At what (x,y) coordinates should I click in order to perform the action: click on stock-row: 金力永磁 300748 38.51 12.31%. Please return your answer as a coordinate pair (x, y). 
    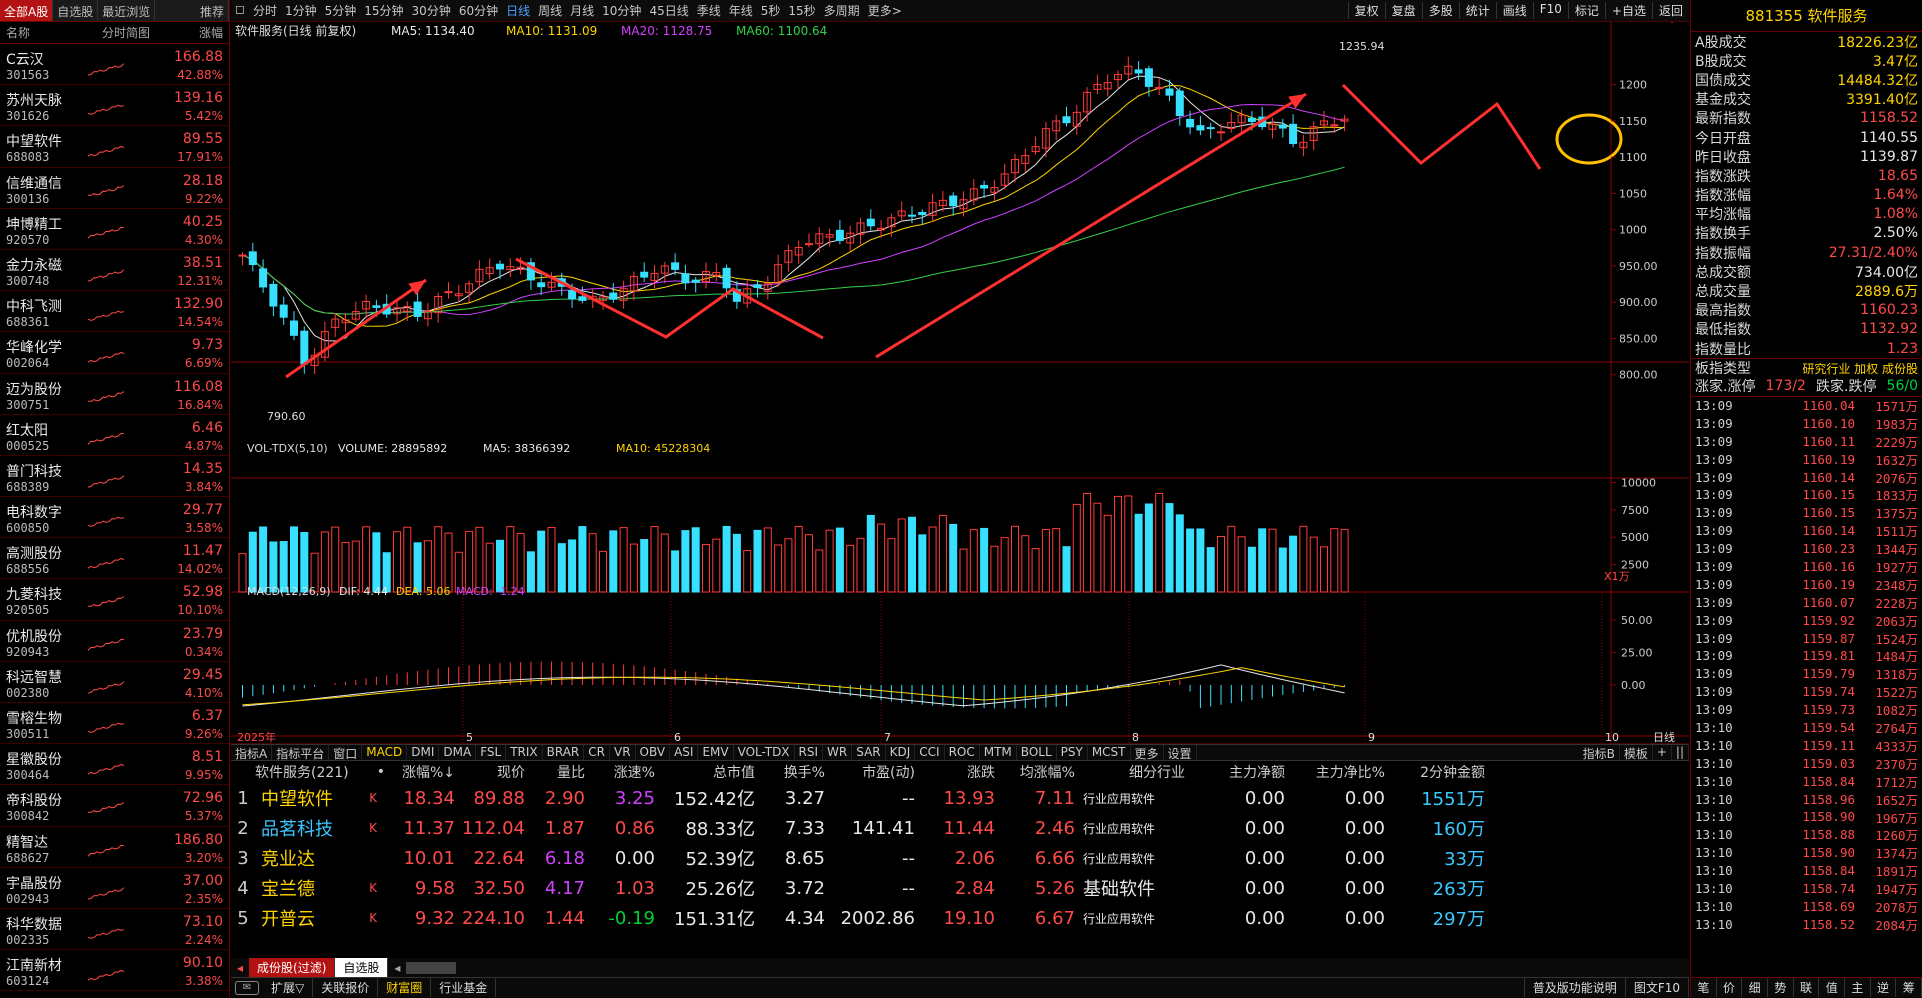
    Looking at the image, I should click on (114, 271).